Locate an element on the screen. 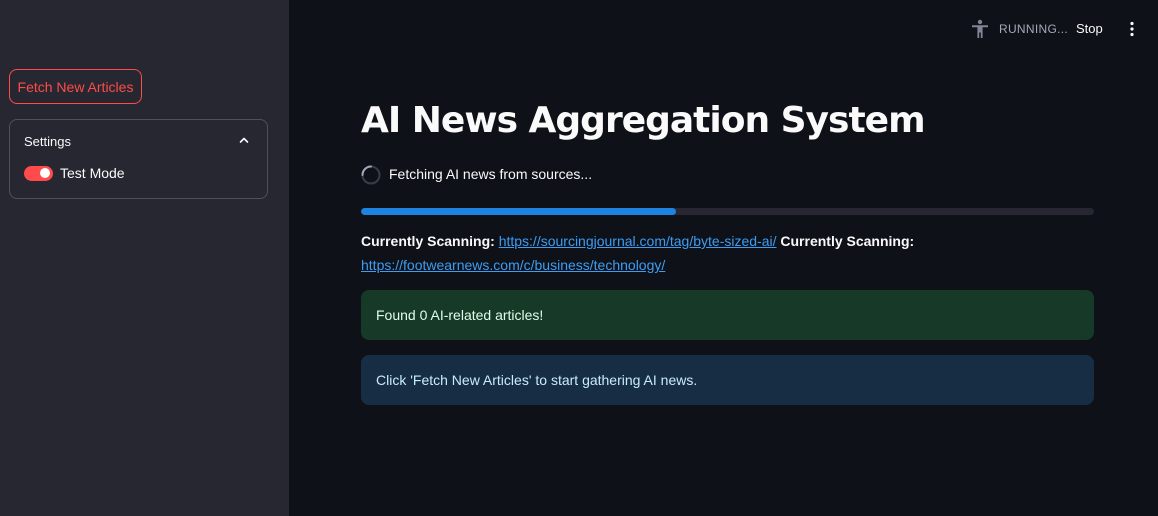 This screenshot has width=1158, height=516. settings-expander: Settings Test Mode is located at coordinates (138, 159).